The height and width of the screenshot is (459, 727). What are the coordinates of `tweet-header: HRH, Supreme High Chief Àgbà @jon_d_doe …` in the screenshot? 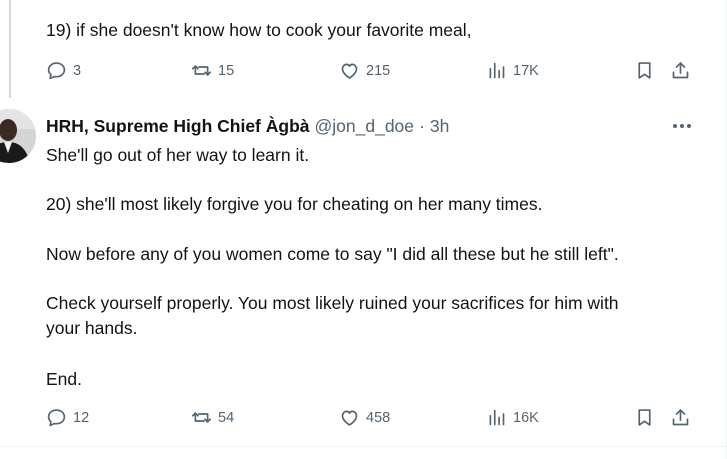 It's located at (247, 126).